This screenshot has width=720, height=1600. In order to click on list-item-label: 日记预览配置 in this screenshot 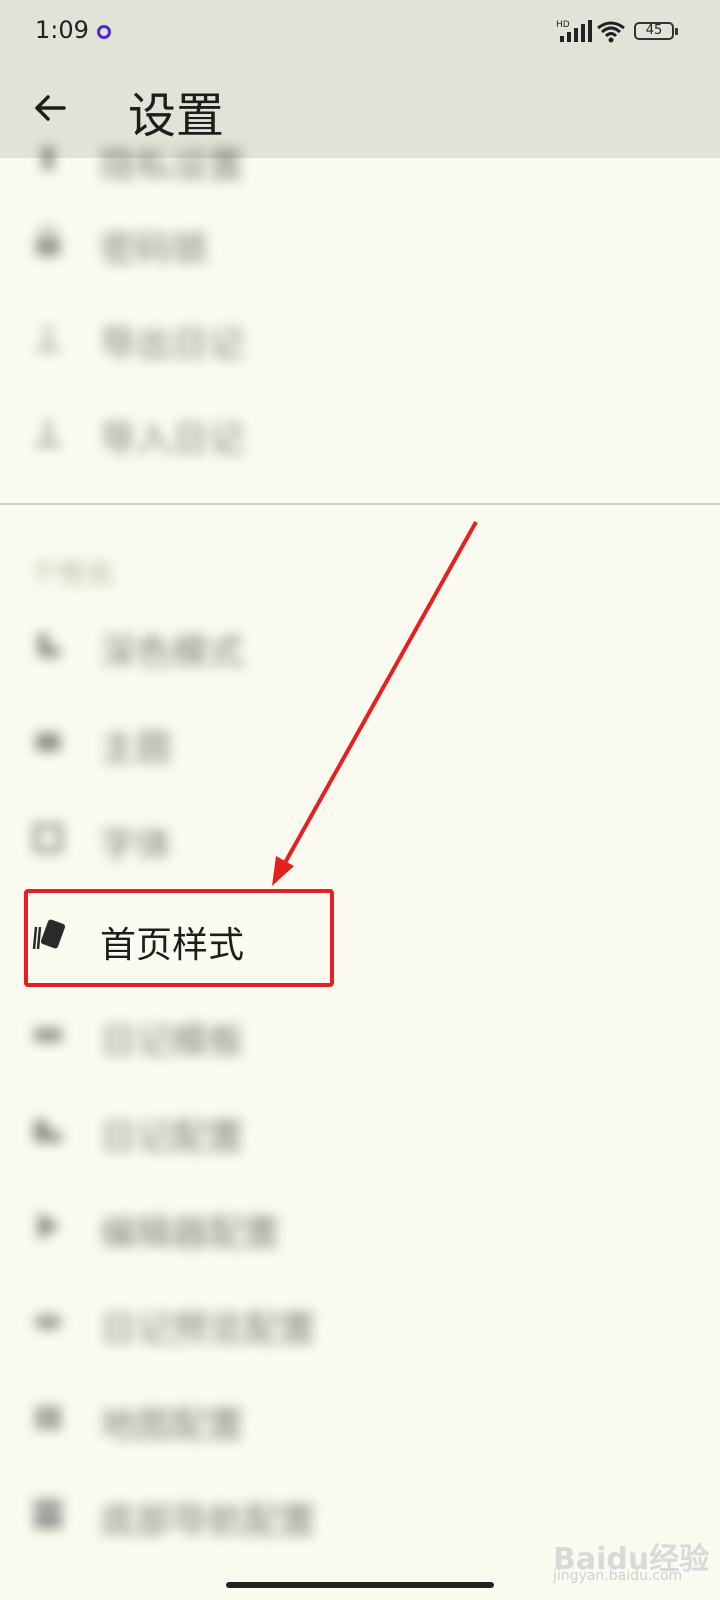, I will do `click(208, 1329)`.